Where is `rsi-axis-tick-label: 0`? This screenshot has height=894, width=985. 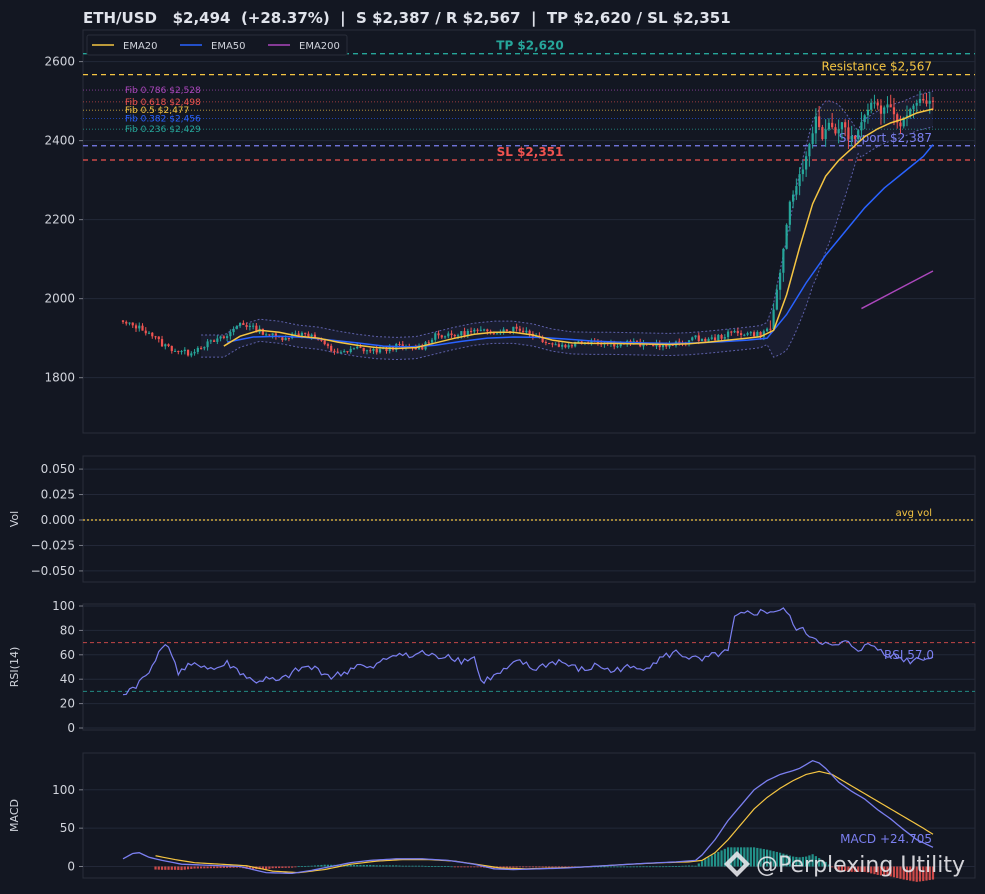 rsi-axis-tick-label: 0 is located at coordinates (71, 728).